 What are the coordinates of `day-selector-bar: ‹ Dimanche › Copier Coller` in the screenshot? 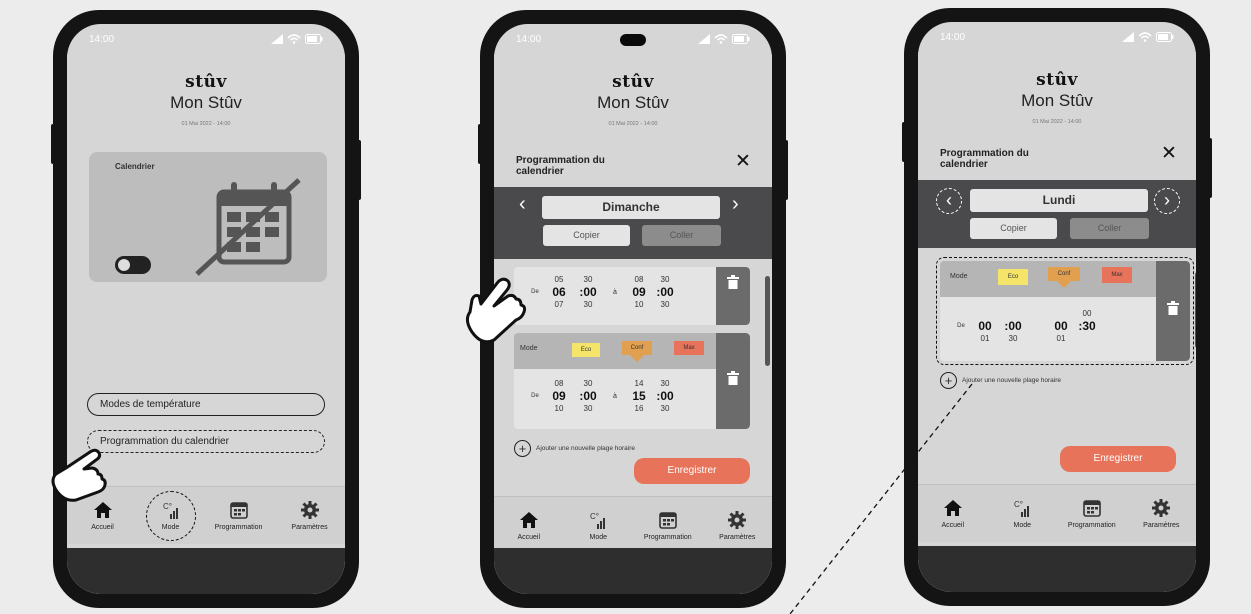 It's located at (633, 223).